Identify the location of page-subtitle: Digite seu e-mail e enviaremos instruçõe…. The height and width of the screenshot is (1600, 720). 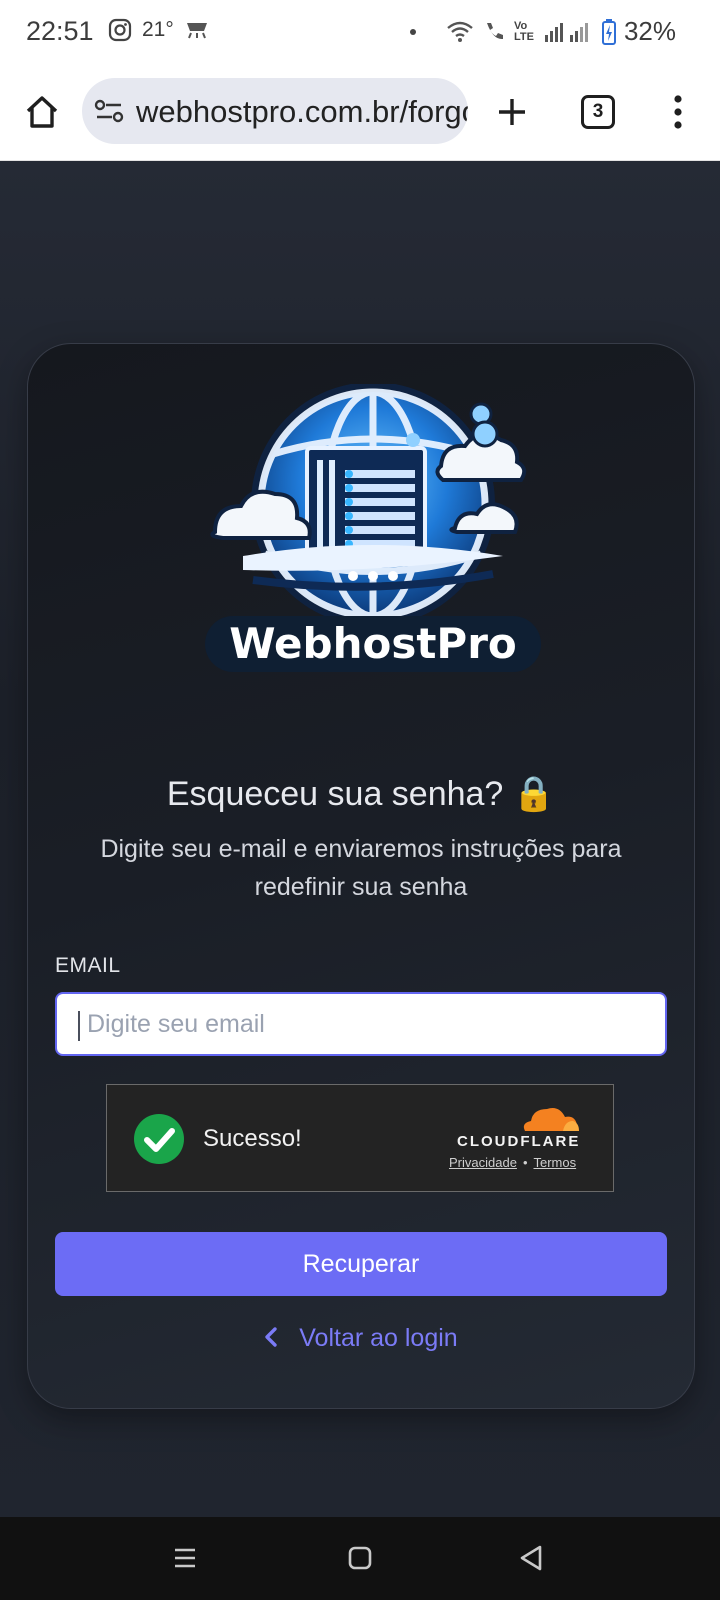
(361, 868).